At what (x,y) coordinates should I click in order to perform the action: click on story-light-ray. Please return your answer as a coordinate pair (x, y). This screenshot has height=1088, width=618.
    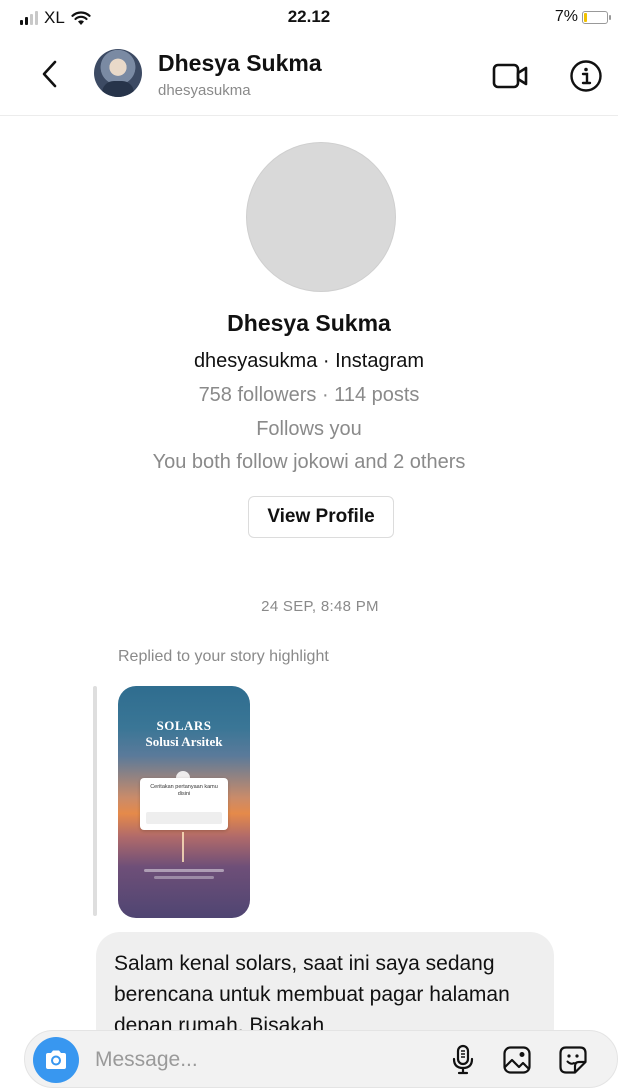
    Looking at the image, I should click on (183, 847).